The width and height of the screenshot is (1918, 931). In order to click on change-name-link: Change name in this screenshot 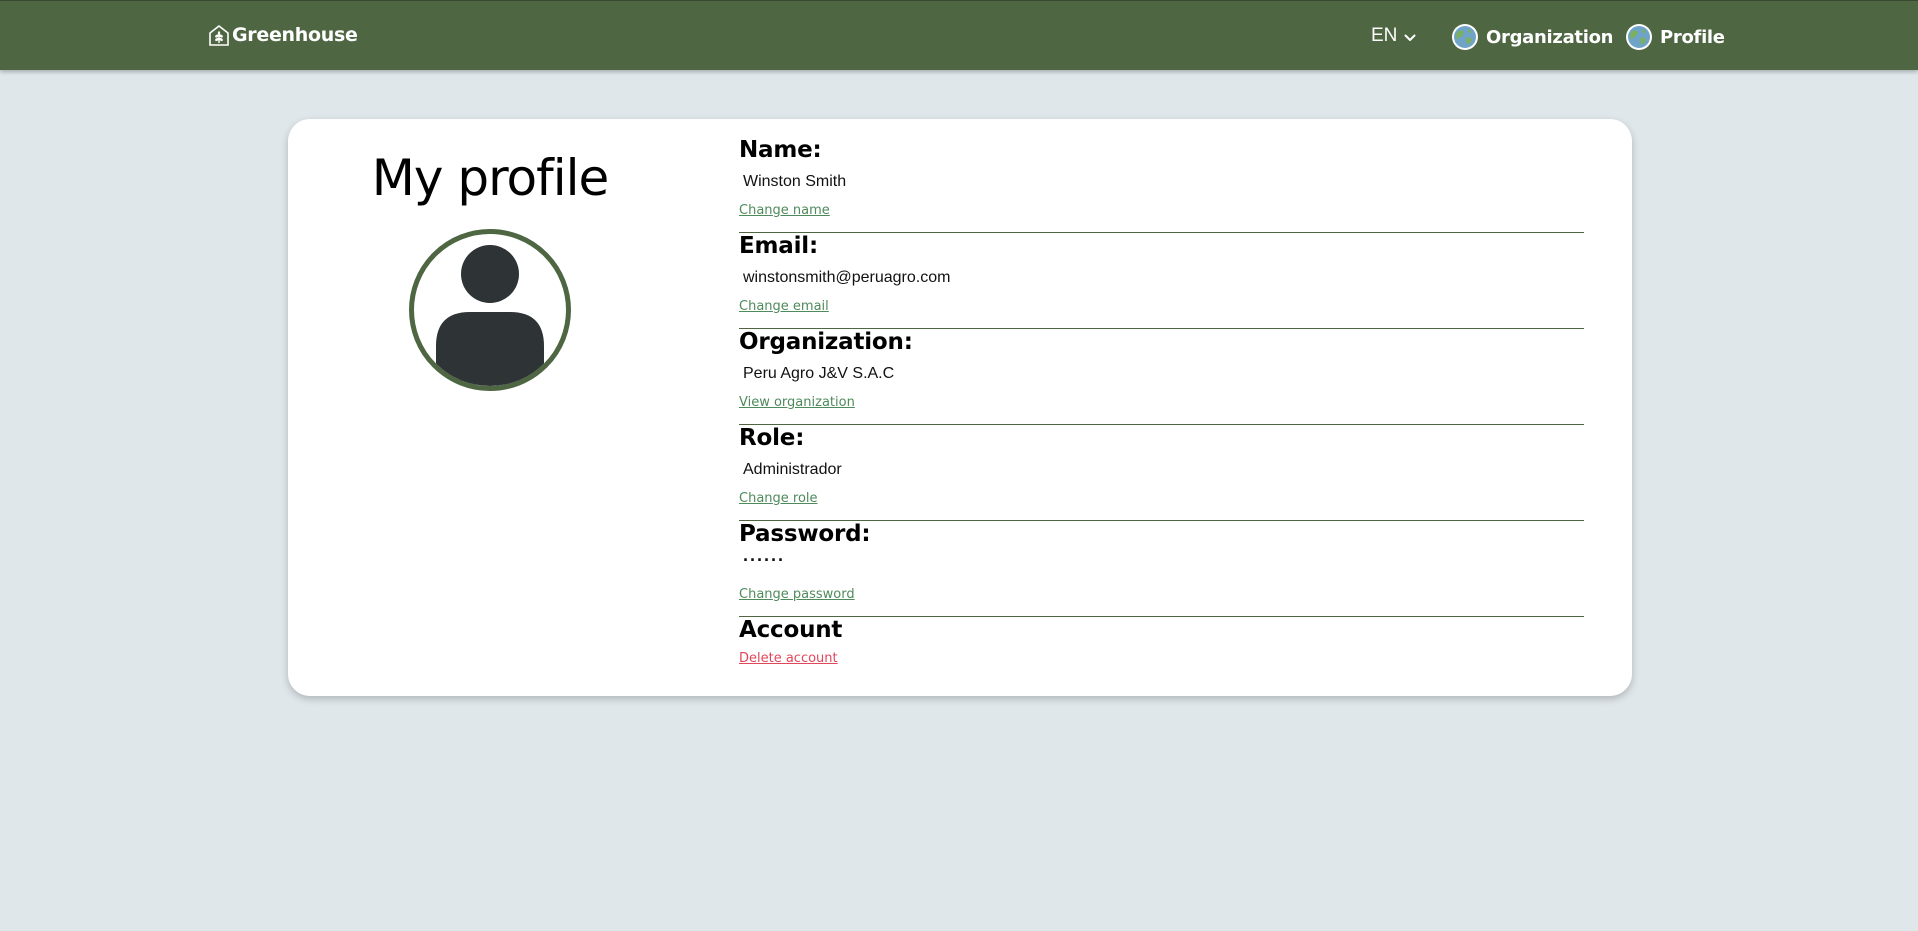, I will do `click(784, 210)`.